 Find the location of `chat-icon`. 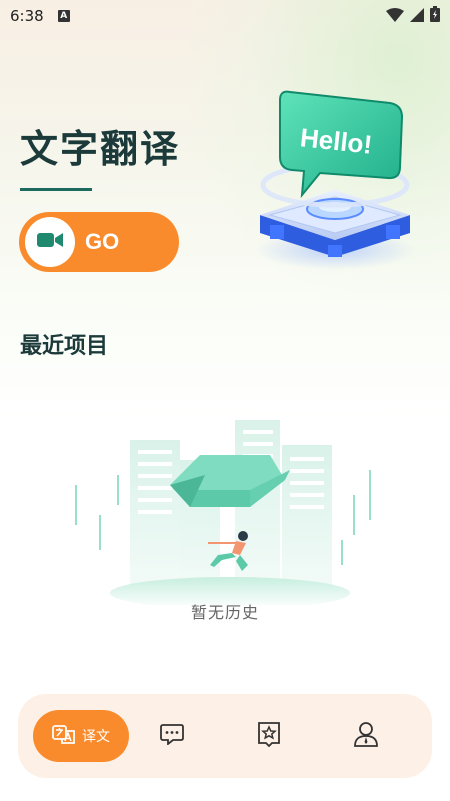

chat-icon is located at coordinates (172, 736).